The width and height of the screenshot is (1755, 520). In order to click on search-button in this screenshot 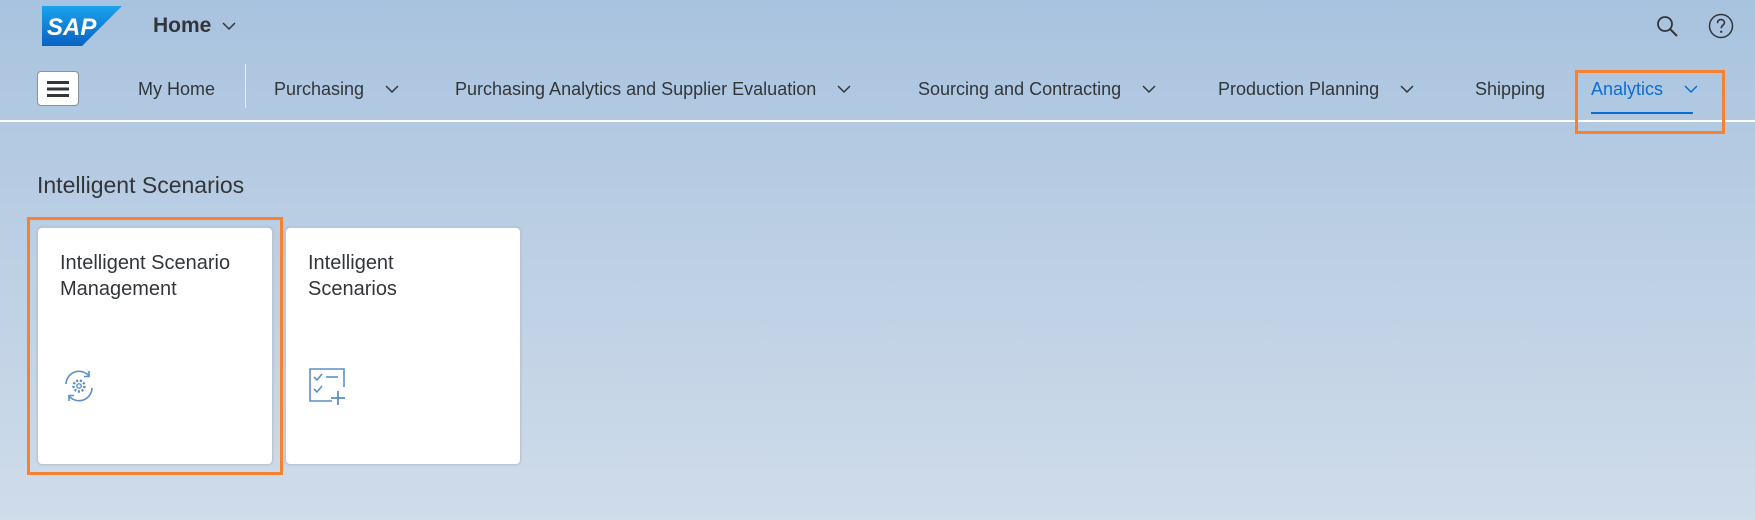, I will do `click(1667, 26)`.